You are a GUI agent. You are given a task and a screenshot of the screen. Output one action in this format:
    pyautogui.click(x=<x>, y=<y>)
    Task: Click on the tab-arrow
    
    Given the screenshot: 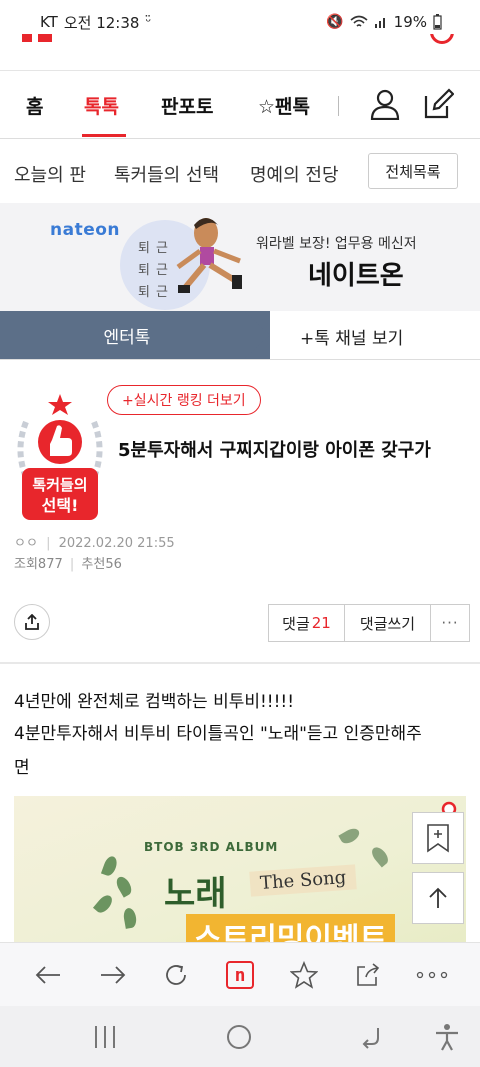 What is the action you would take?
    pyautogui.click(x=257, y=335)
    